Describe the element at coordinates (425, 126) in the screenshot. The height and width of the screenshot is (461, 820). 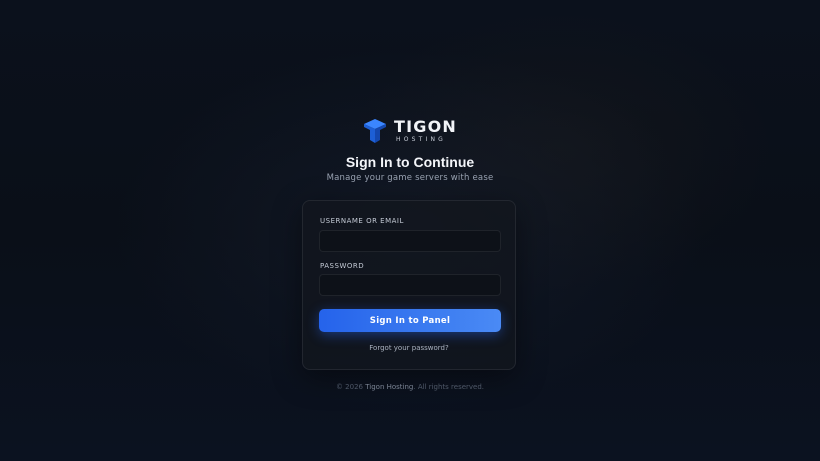
I see `brand-name: TIGON` at that location.